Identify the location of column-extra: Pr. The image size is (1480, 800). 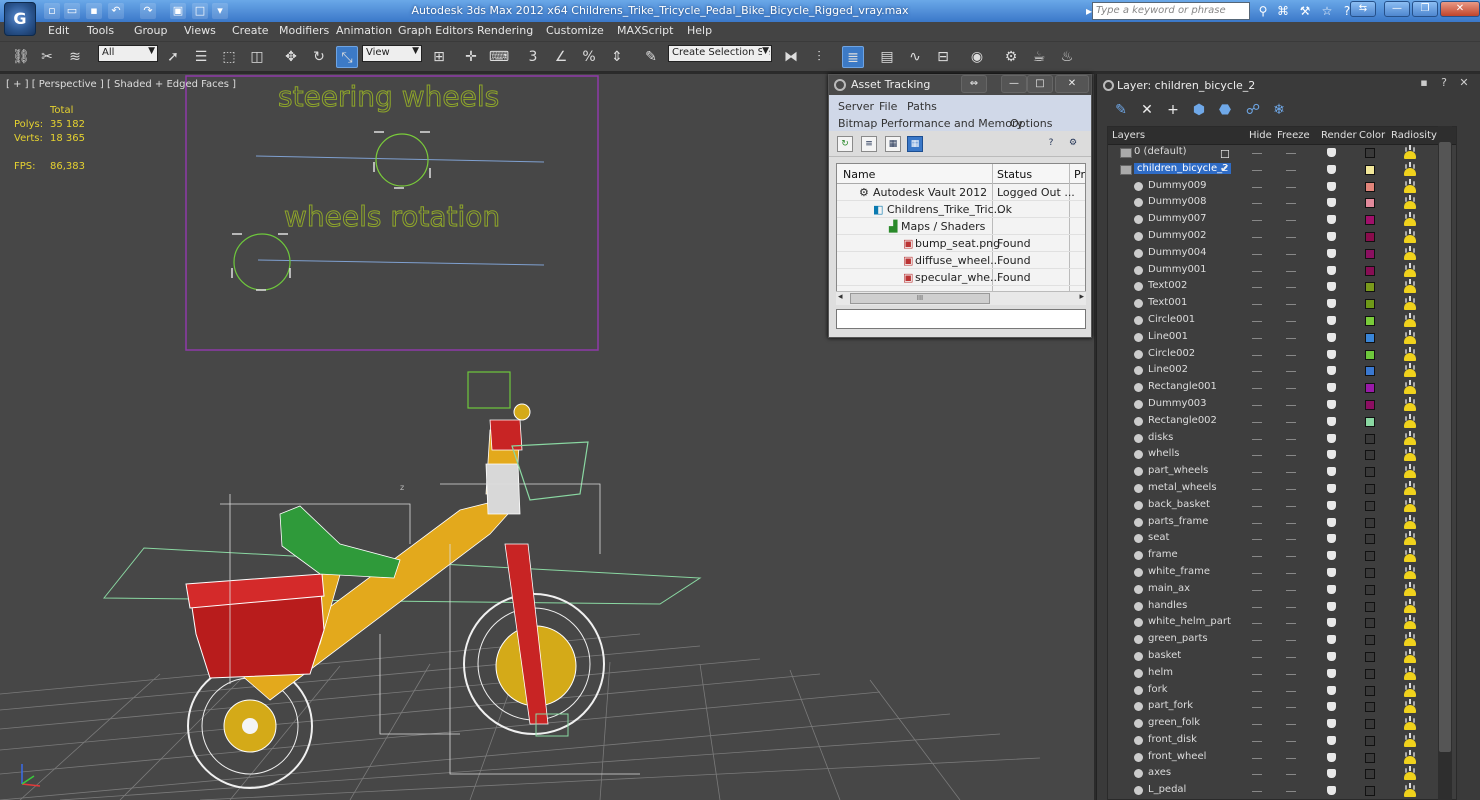
(1079, 174).